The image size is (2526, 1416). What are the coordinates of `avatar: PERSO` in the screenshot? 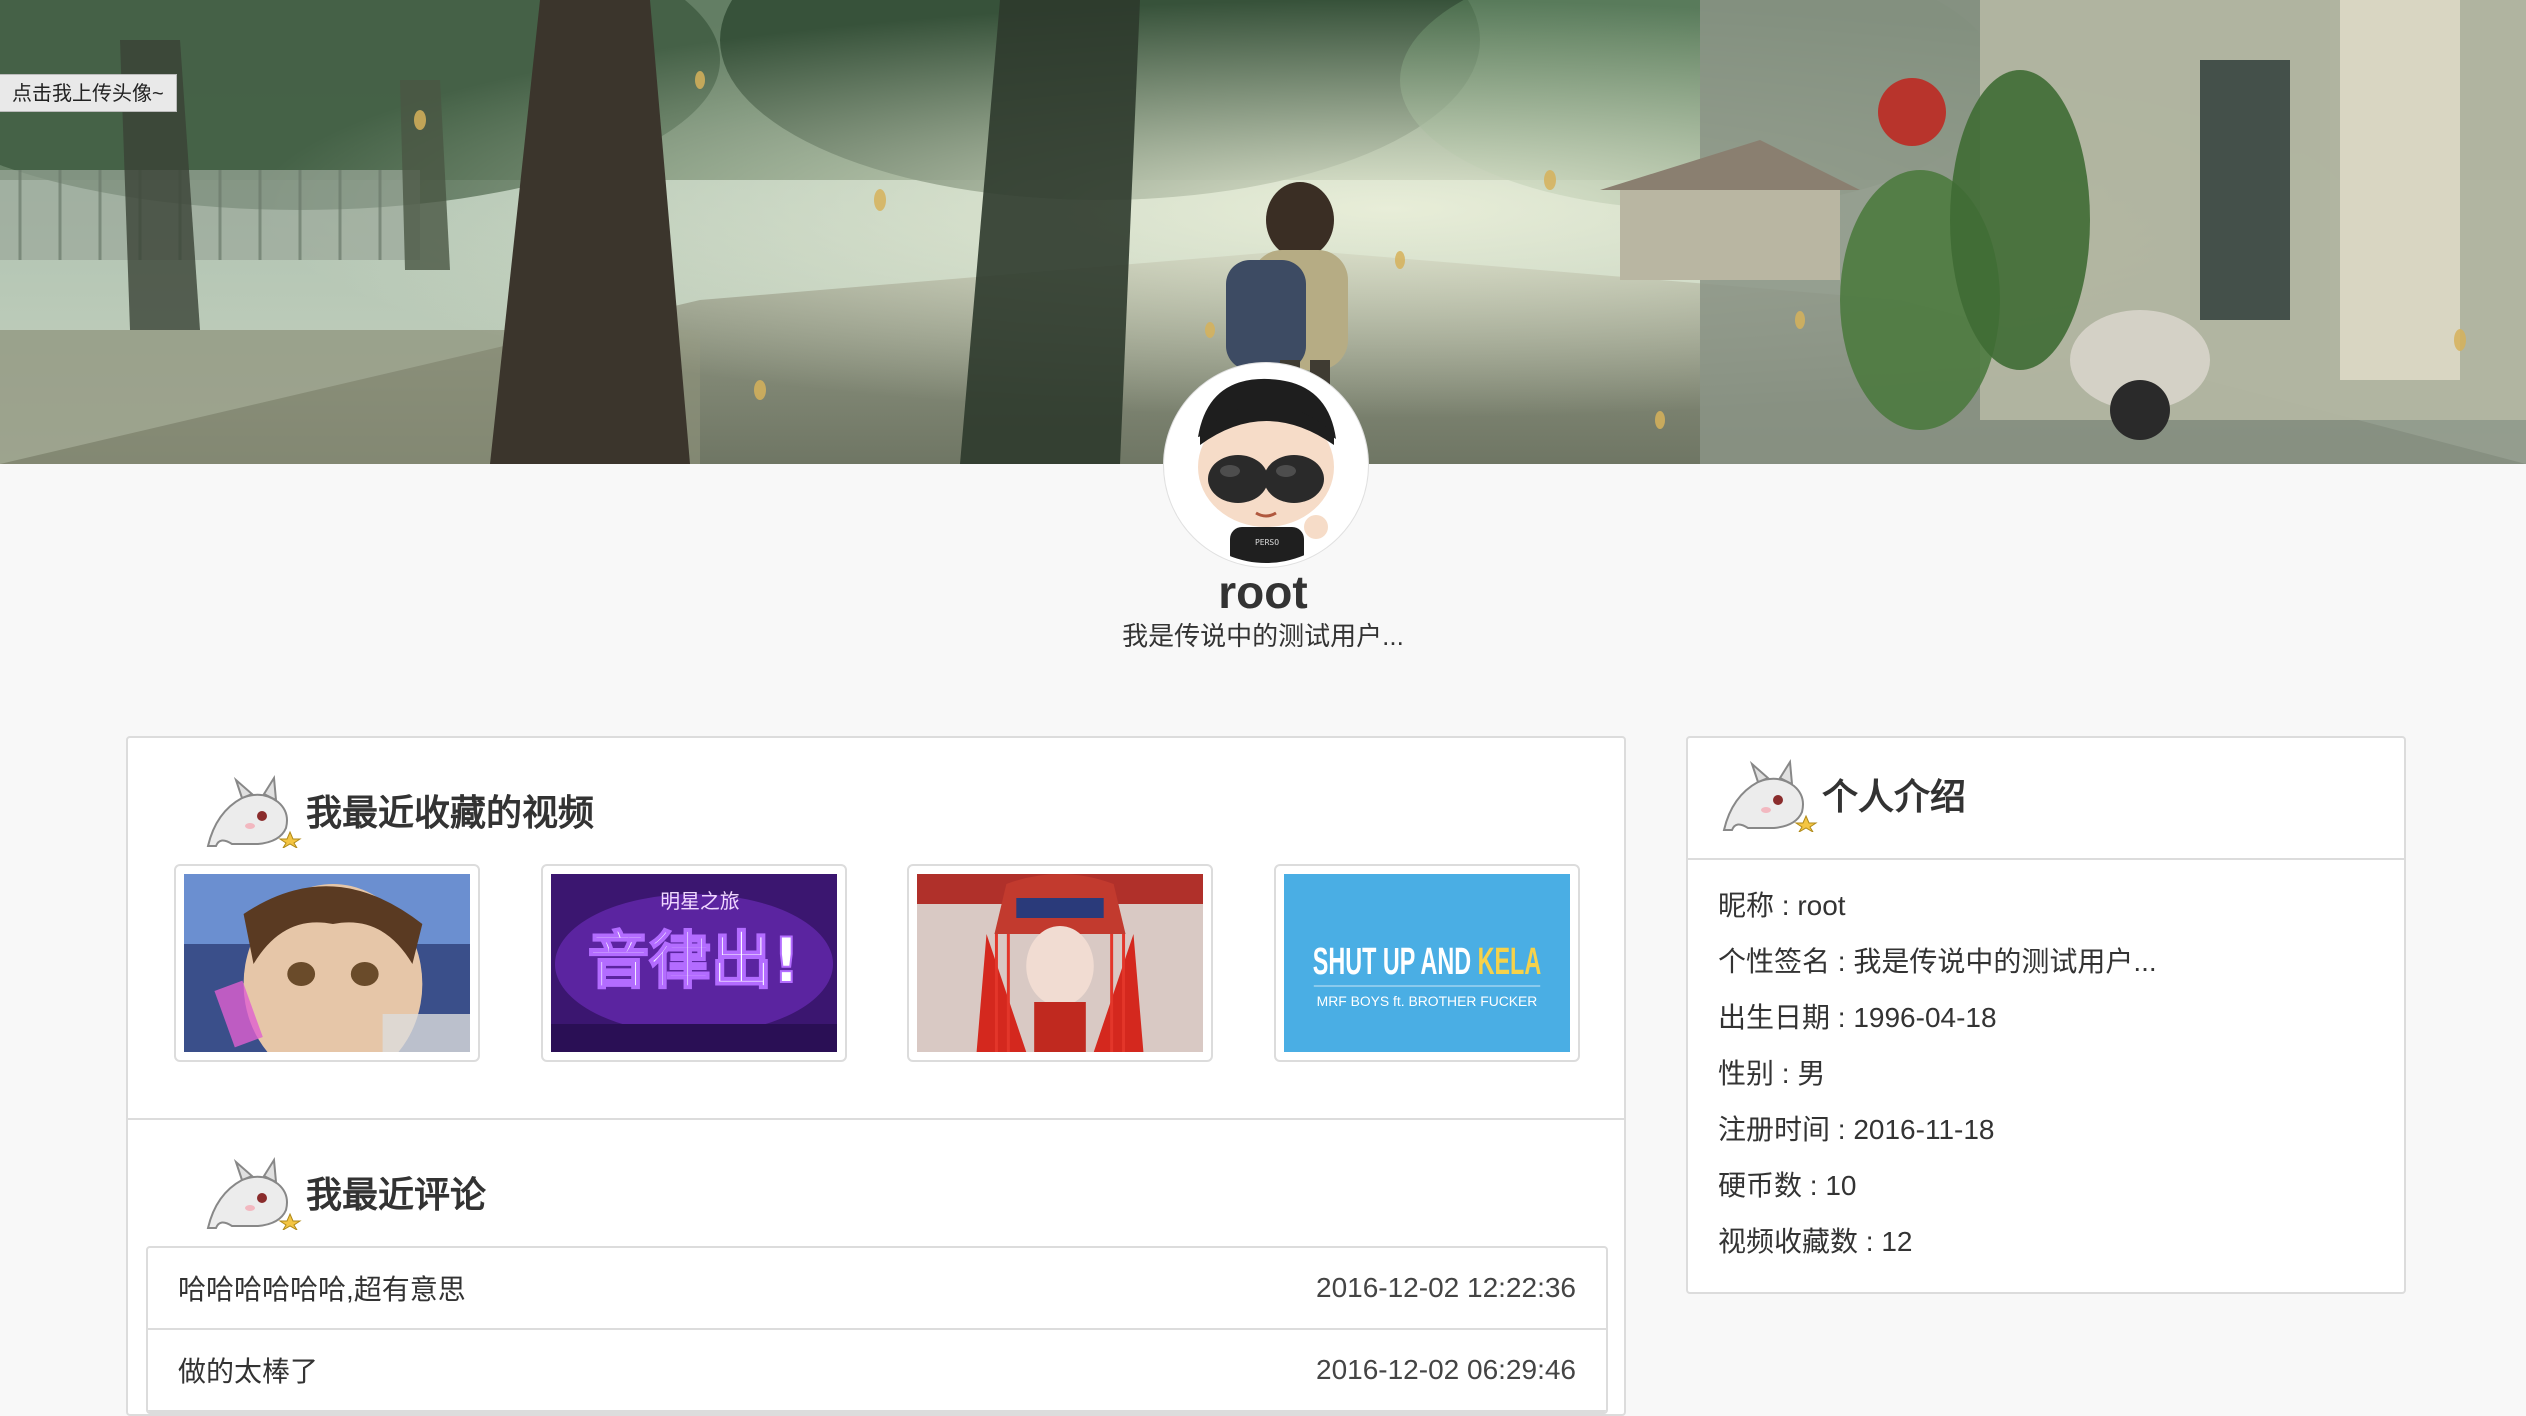 It's located at (1266, 465).